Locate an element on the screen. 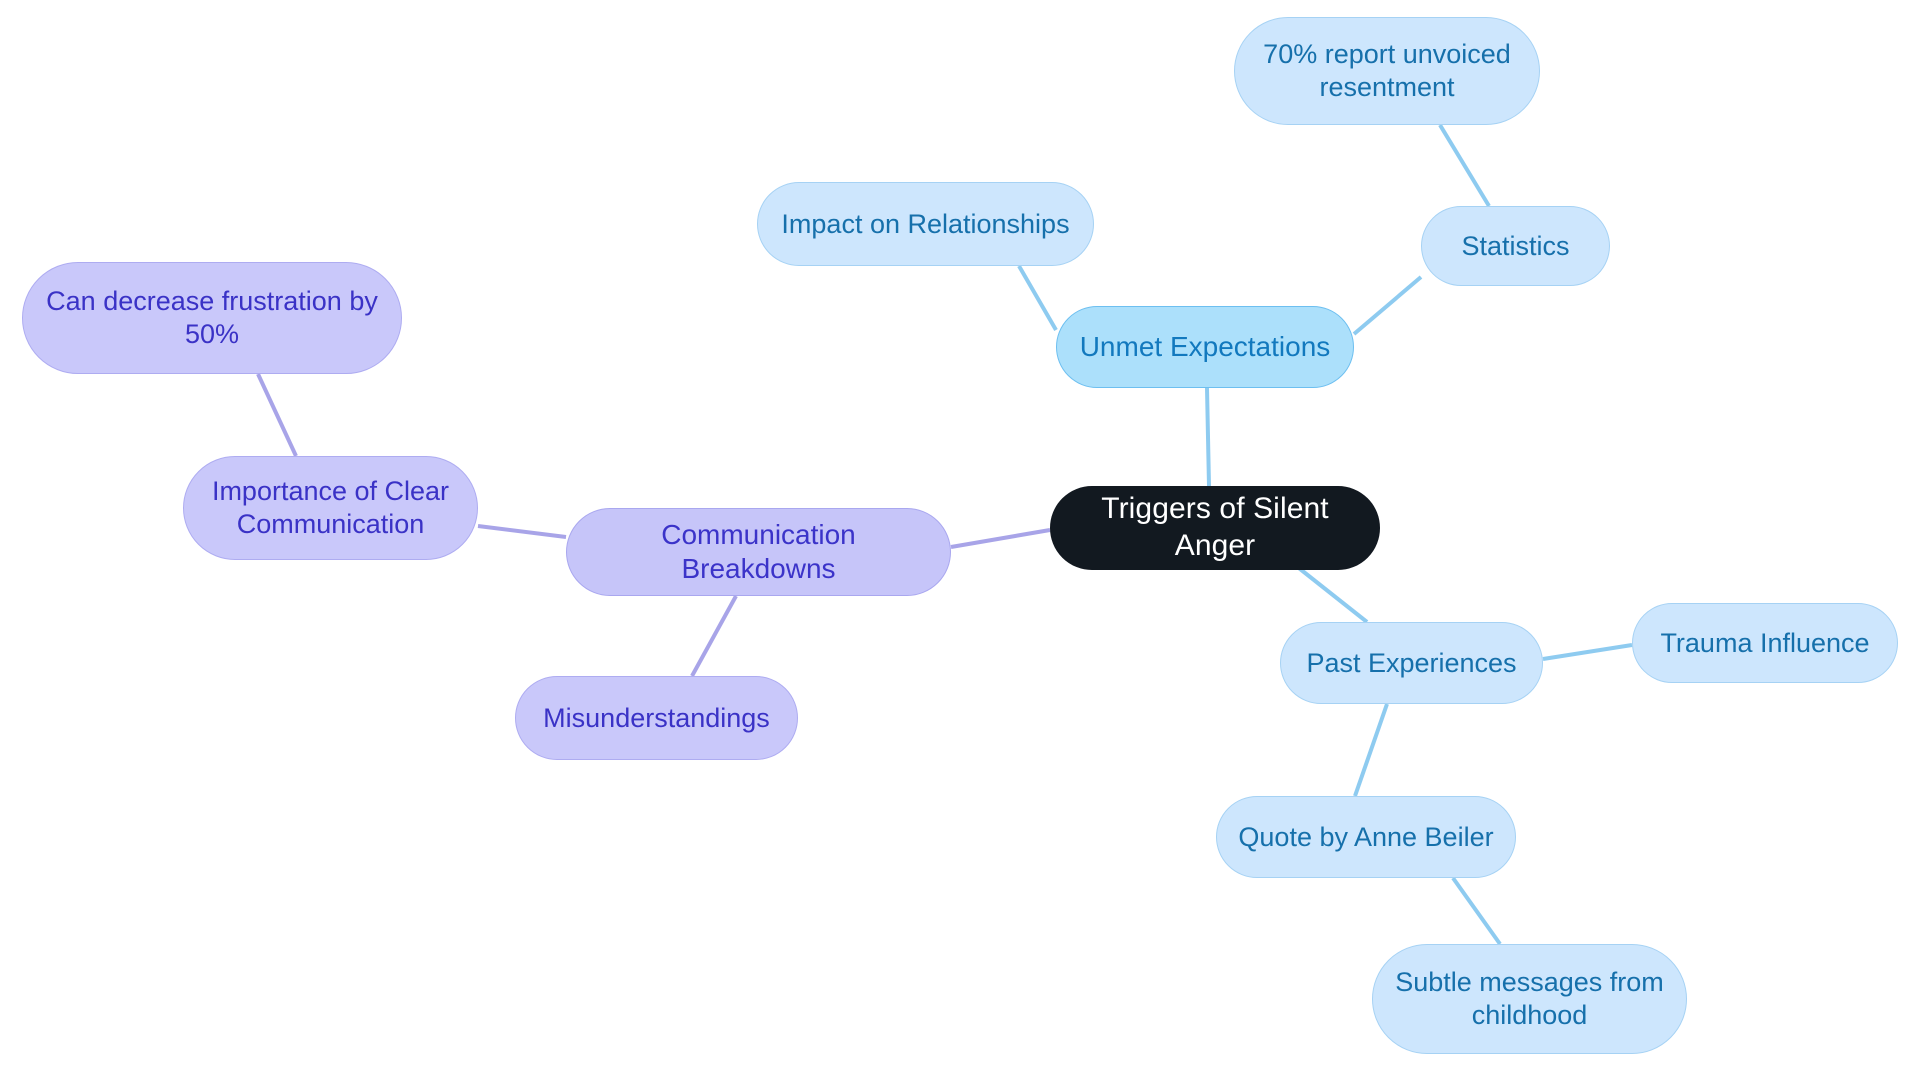 This screenshot has height=1083, width=1920. mindmap-node-seventy: 70% report unvoiced resentment is located at coordinates (1387, 71).